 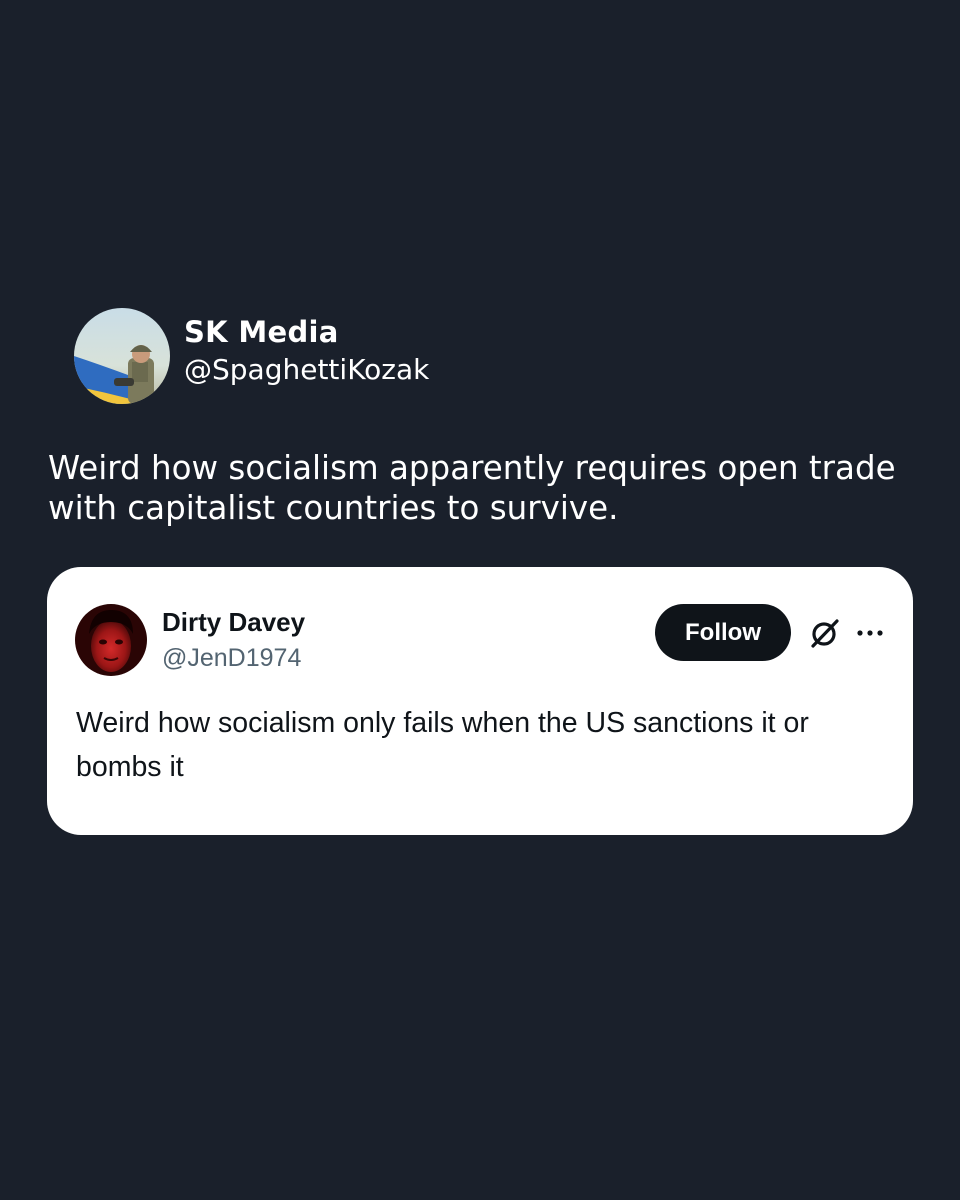 I want to click on author-info: SK Media @SpaghettiKozak, so click(x=306, y=352).